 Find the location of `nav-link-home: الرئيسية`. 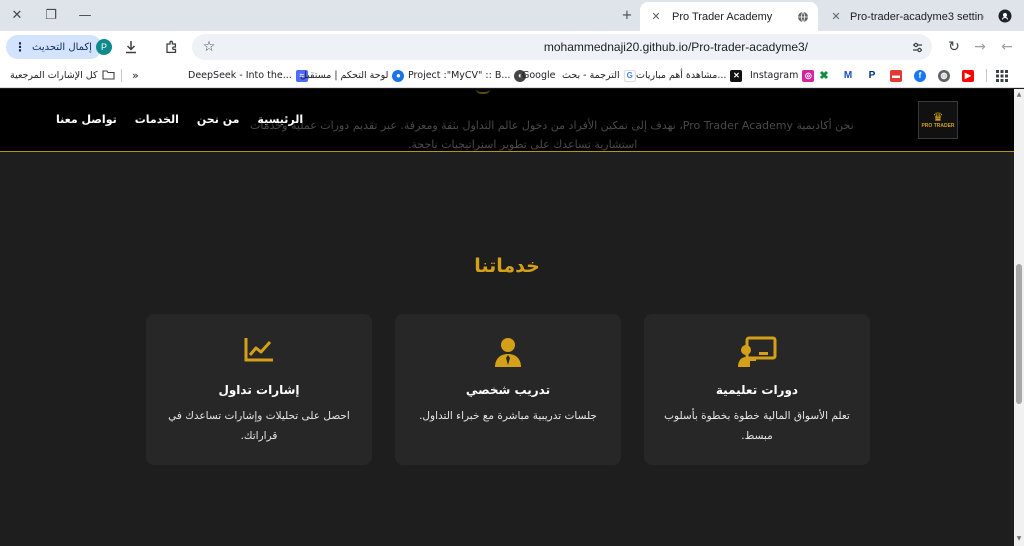

nav-link-home: الرئيسية is located at coordinates (280, 119).